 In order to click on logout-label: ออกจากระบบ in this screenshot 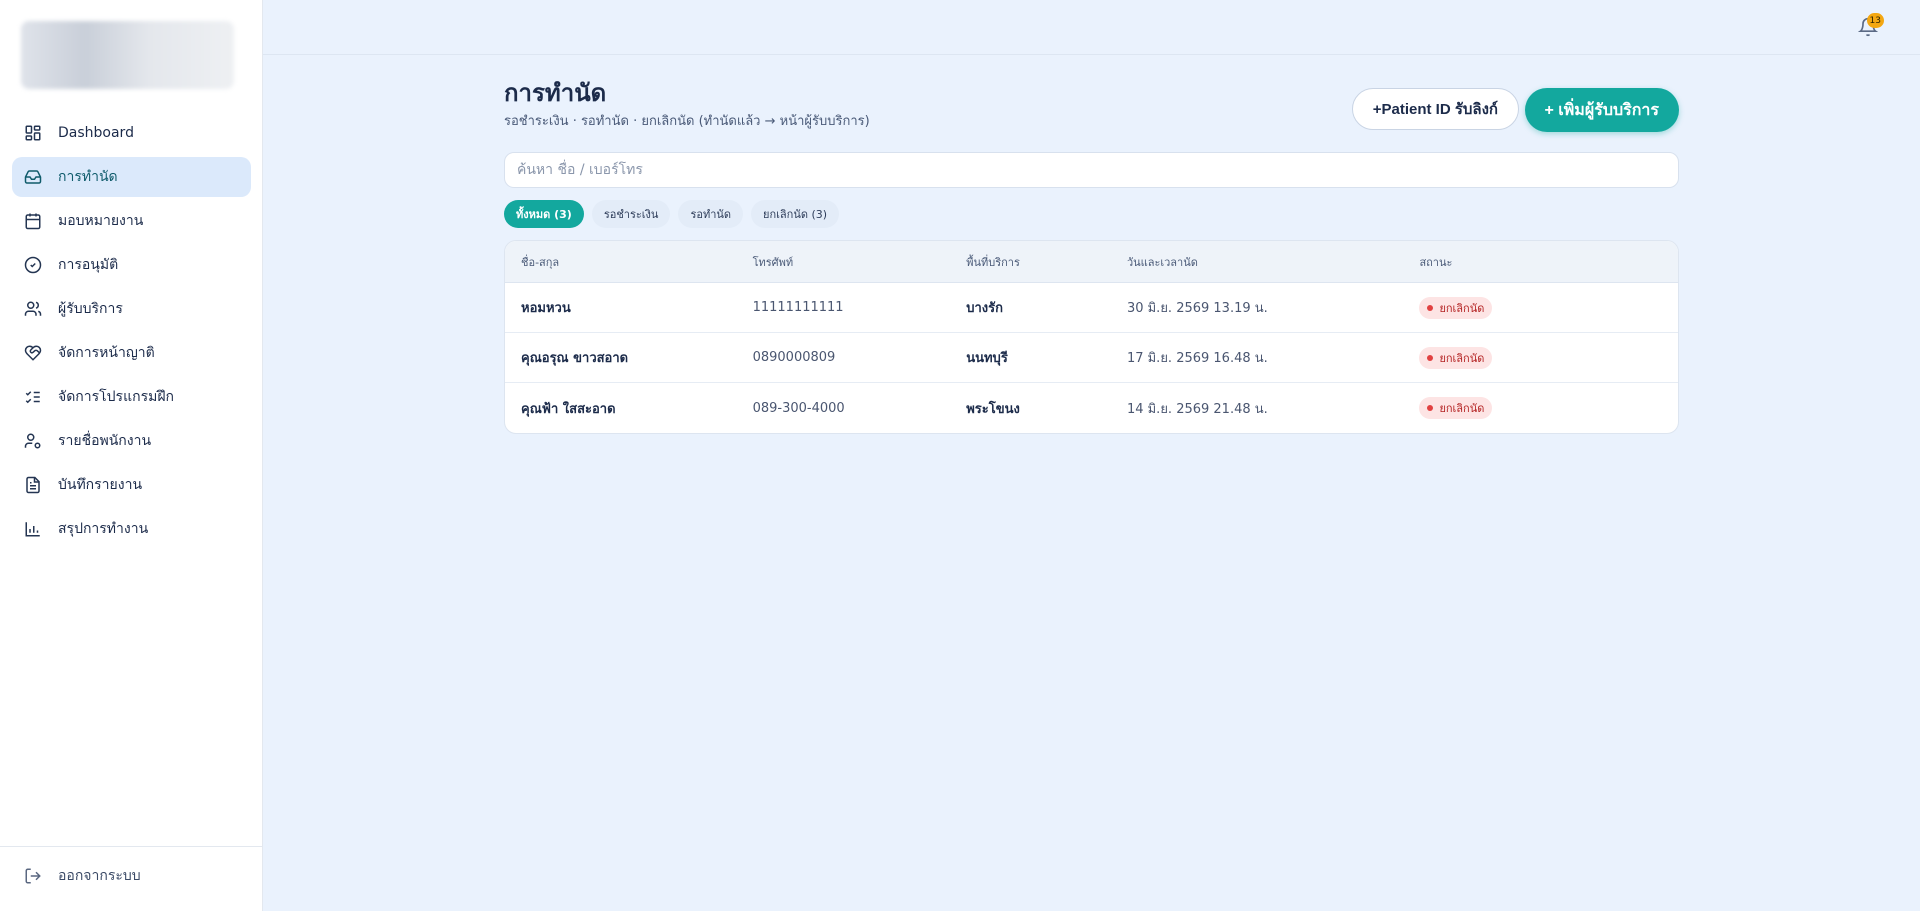, I will do `click(99, 876)`.